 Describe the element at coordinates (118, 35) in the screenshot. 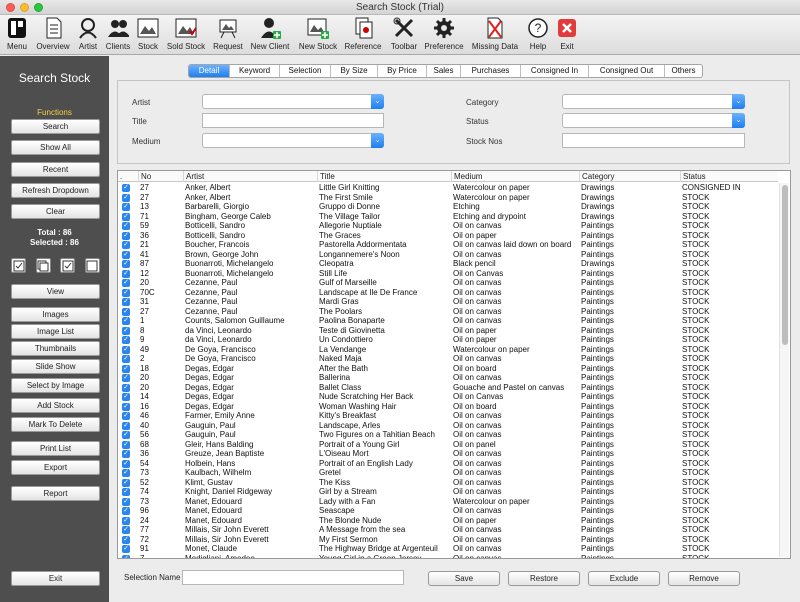

I see `toolbar-clients-button: Clients` at that location.